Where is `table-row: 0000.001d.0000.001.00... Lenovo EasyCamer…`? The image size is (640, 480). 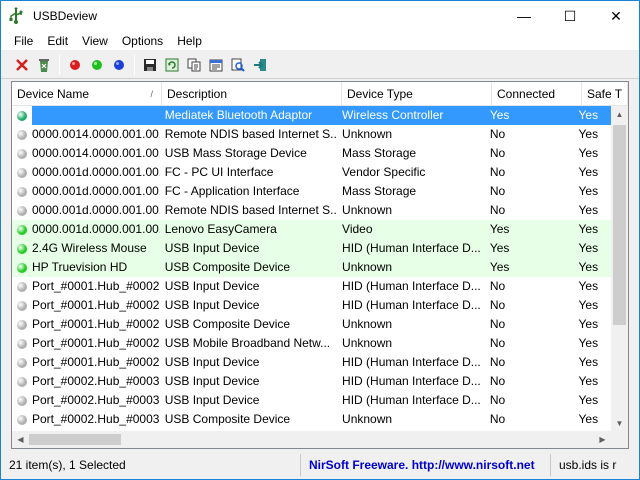 table-row: 0000.001d.0000.001.00... Lenovo EasyCamer… is located at coordinates (312, 229).